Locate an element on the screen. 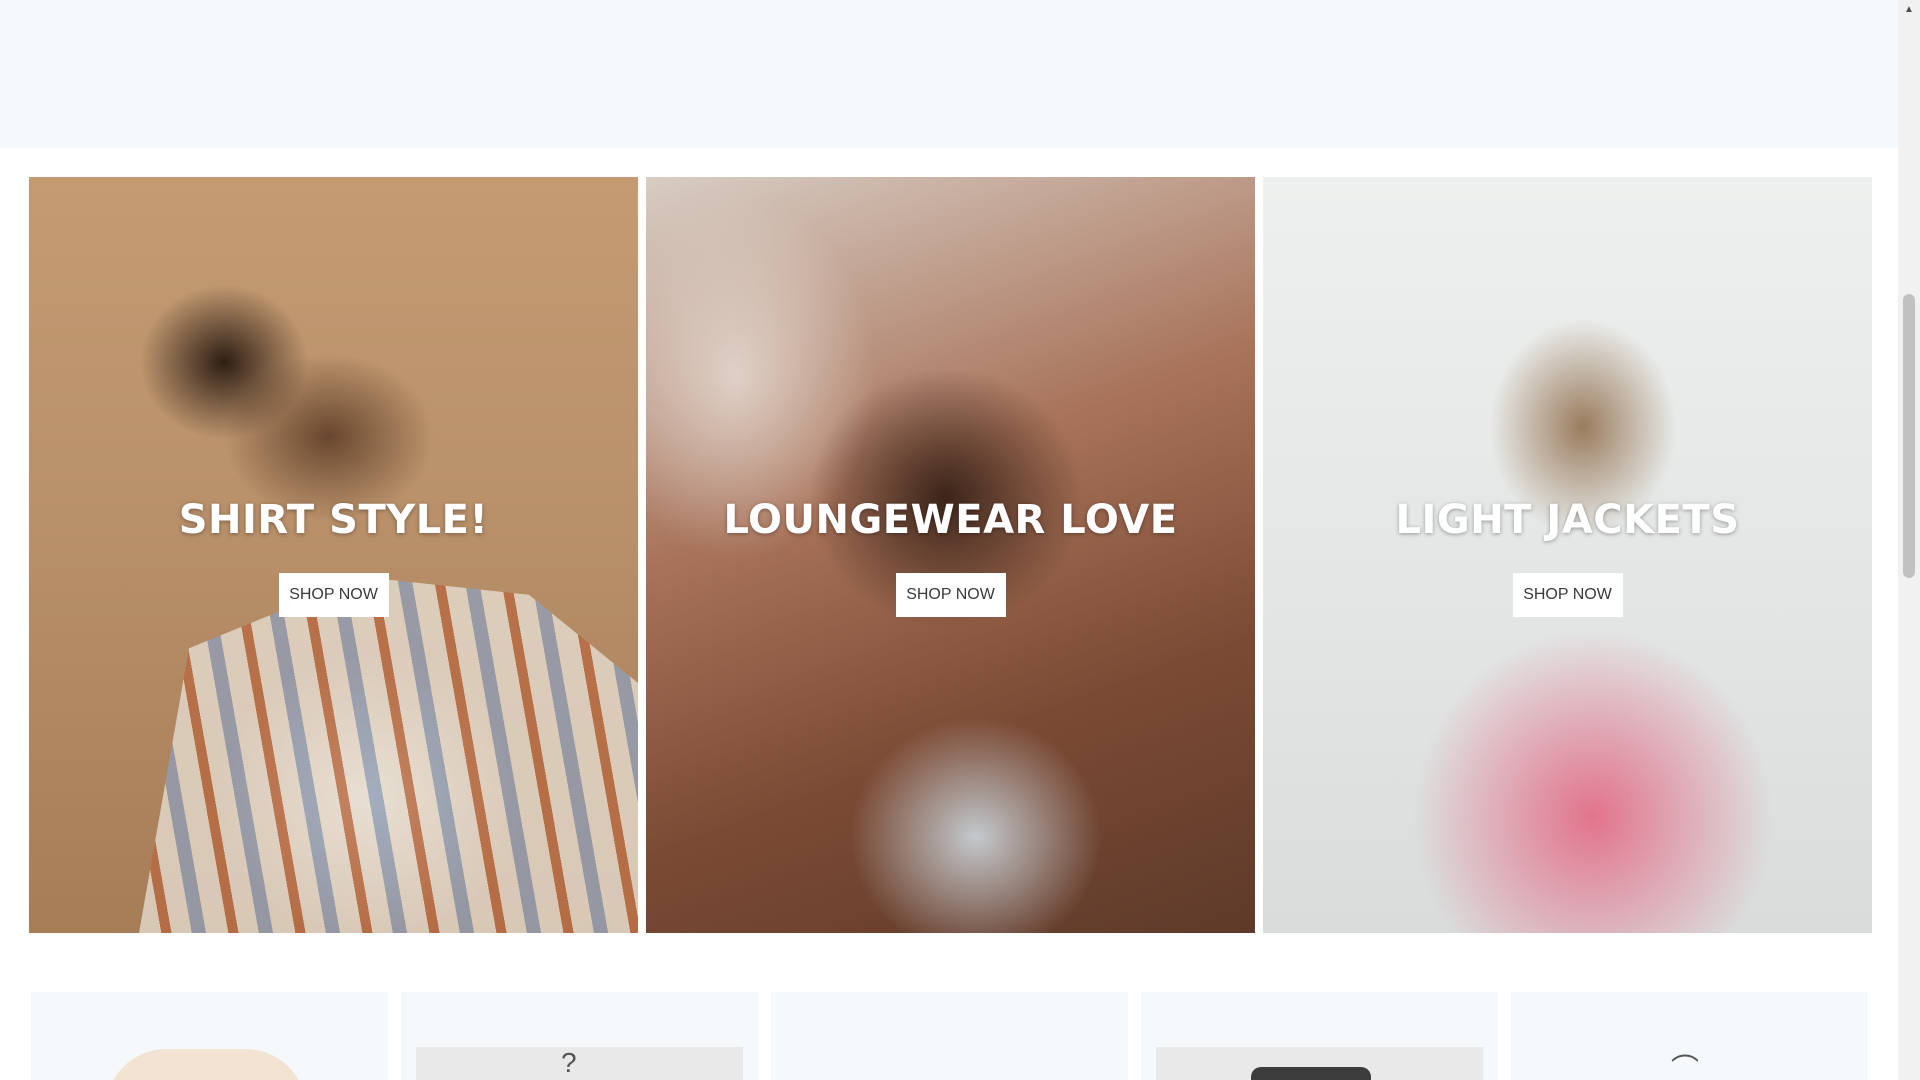 Image resolution: width=1920 pixels, height=1080 pixels. top-banner-area is located at coordinates (949, 74).